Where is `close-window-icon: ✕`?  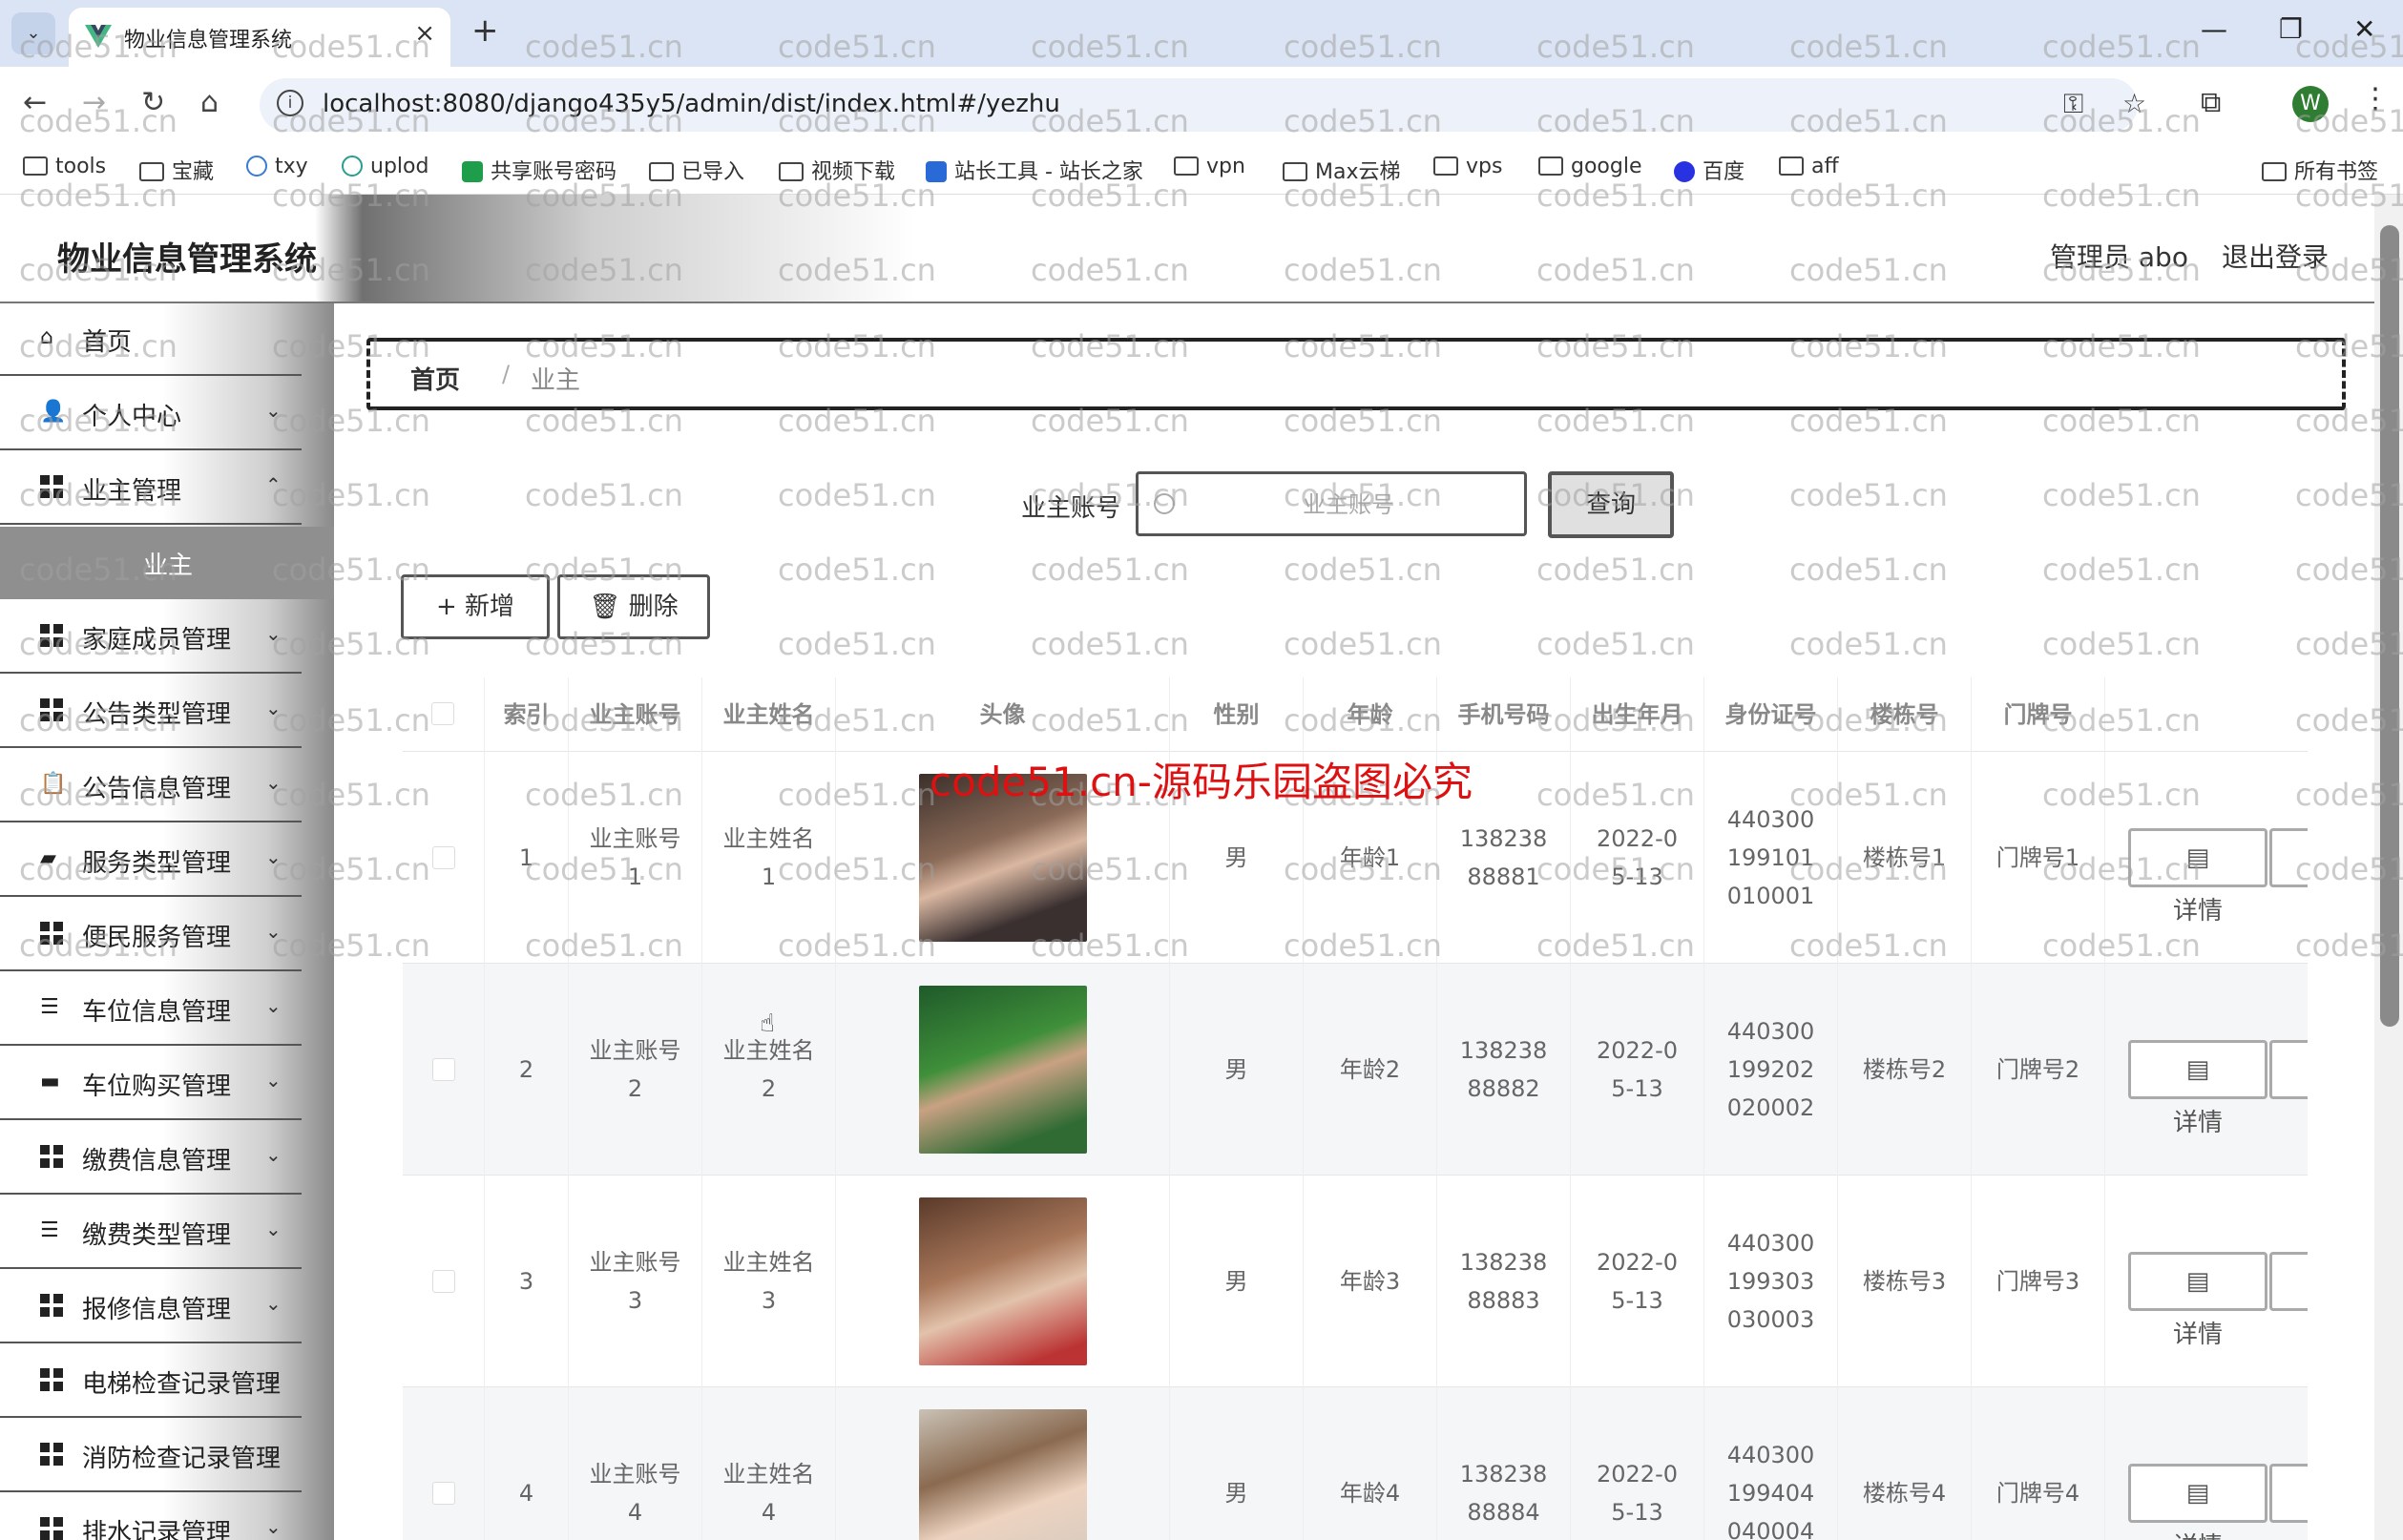
close-window-icon: ✕ is located at coordinates (2364, 29).